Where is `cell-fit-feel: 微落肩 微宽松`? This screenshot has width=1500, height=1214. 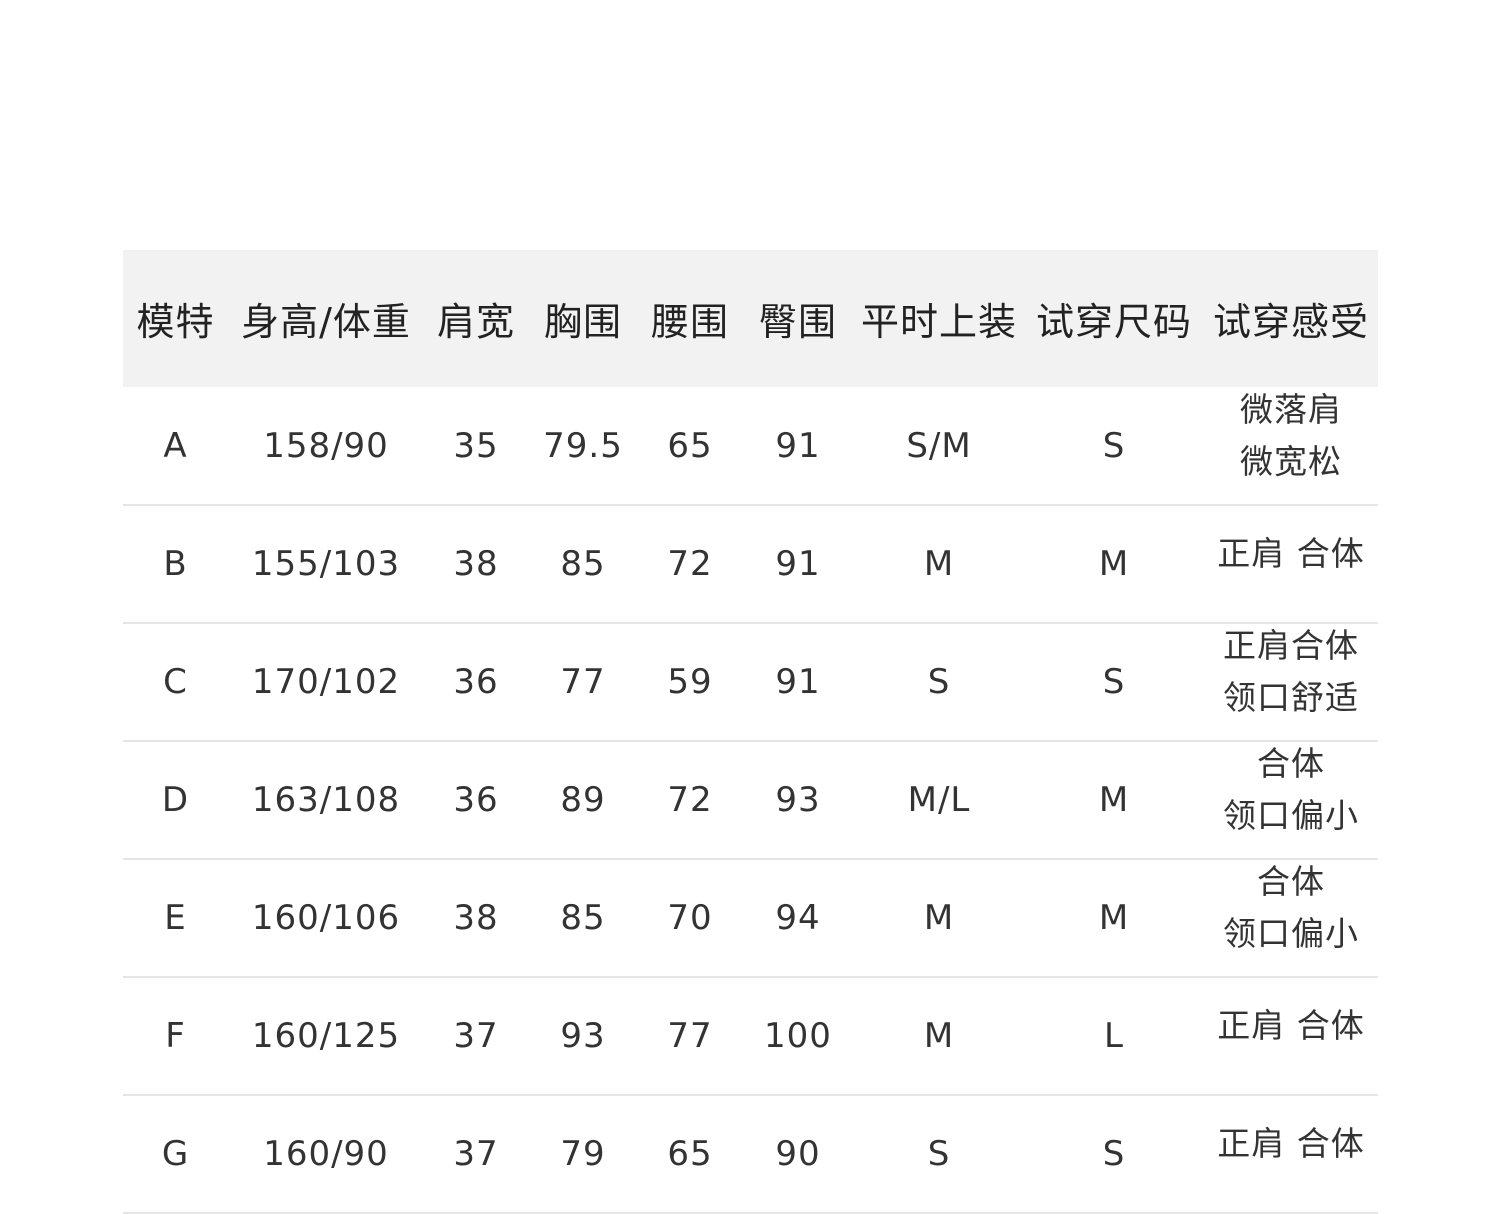 cell-fit-feel: 微落肩 微宽松 is located at coordinates (1291, 446).